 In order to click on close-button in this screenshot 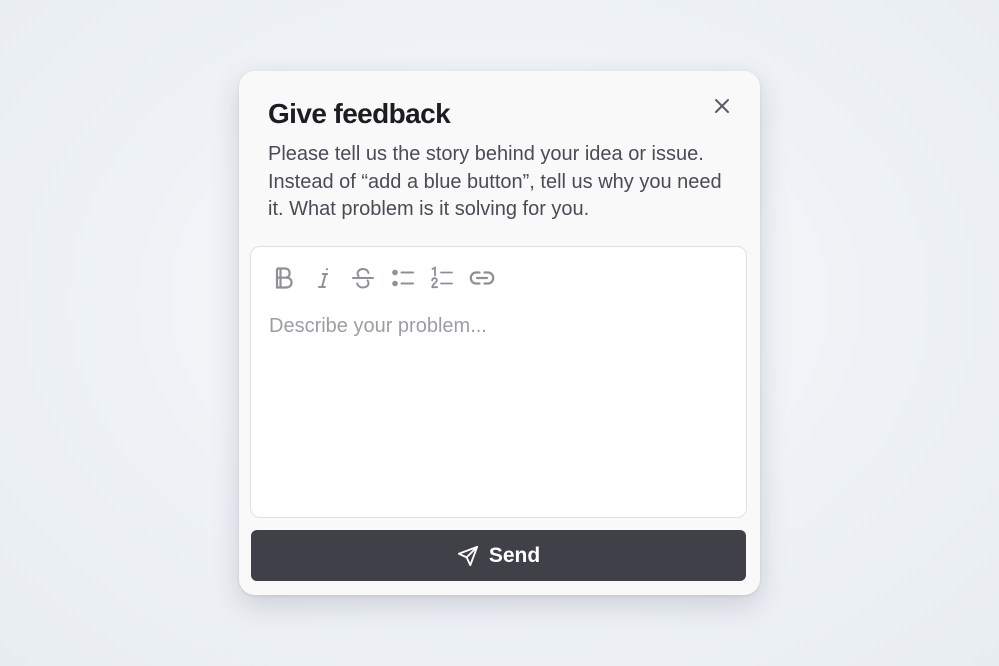, I will do `click(722, 108)`.